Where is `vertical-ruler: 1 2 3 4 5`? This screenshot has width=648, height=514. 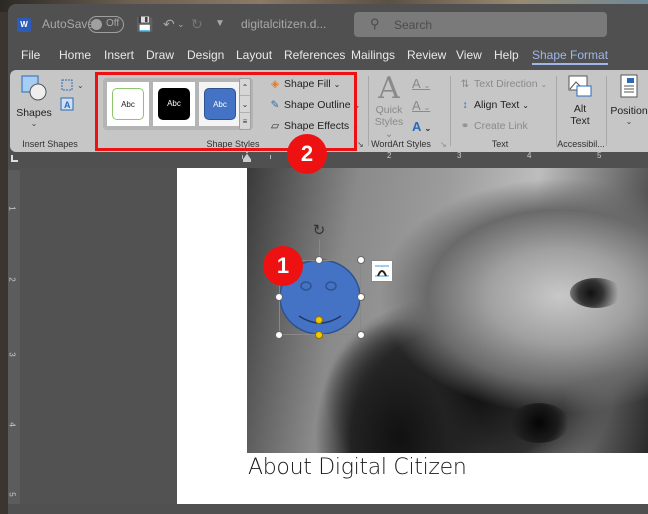 vertical-ruler: 1 2 3 4 5 is located at coordinates (14, 337).